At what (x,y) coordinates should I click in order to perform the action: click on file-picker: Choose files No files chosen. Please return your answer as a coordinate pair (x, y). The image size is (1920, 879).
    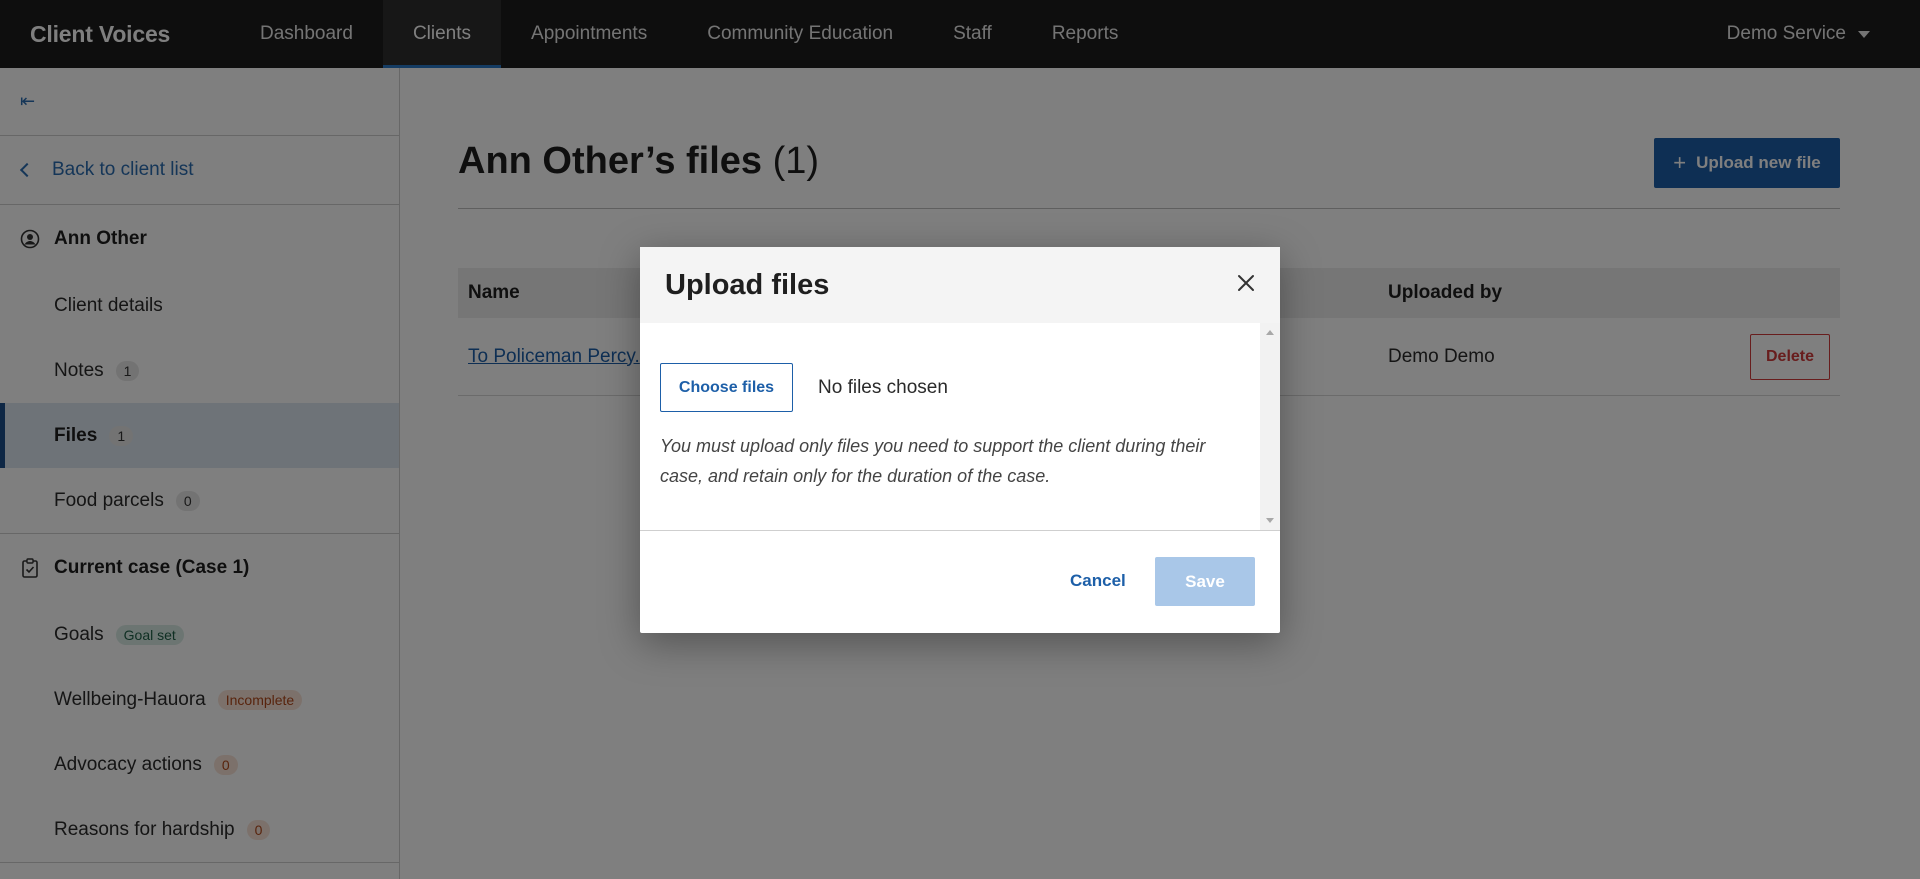
    Looking at the image, I should click on (804, 387).